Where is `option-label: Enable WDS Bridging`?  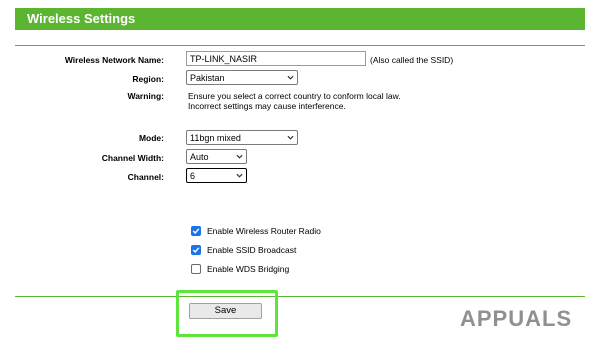 option-label: Enable WDS Bridging is located at coordinates (248, 269).